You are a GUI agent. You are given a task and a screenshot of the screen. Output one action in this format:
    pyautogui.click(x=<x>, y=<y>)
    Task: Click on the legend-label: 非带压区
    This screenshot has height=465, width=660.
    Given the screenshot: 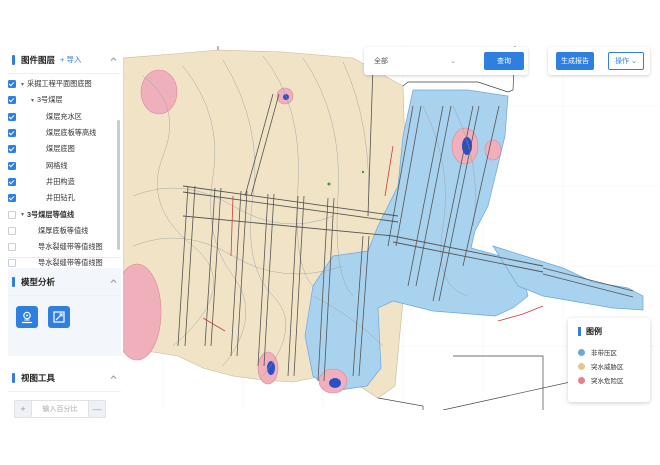 What is the action you would take?
    pyautogui.click(x=604, y=353)
    